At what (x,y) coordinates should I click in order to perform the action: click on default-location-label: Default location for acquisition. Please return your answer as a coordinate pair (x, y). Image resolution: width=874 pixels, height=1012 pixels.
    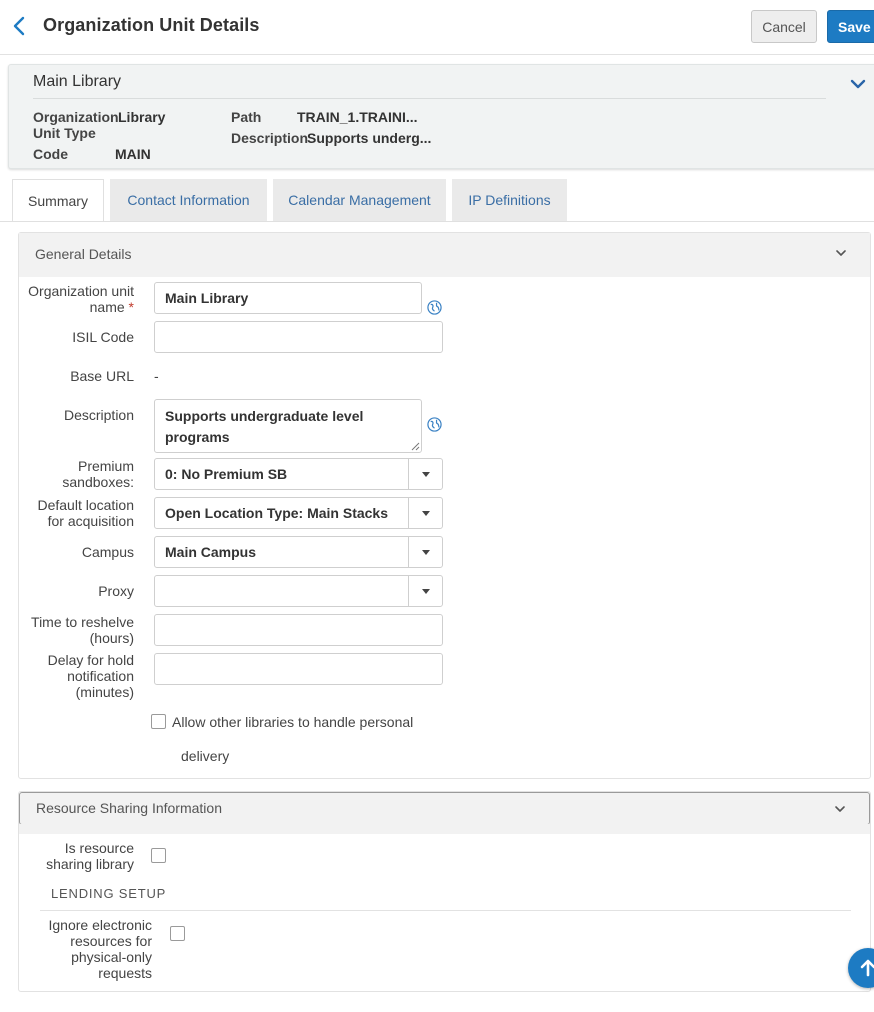
    Looking at the image, I should click on (85, 513).